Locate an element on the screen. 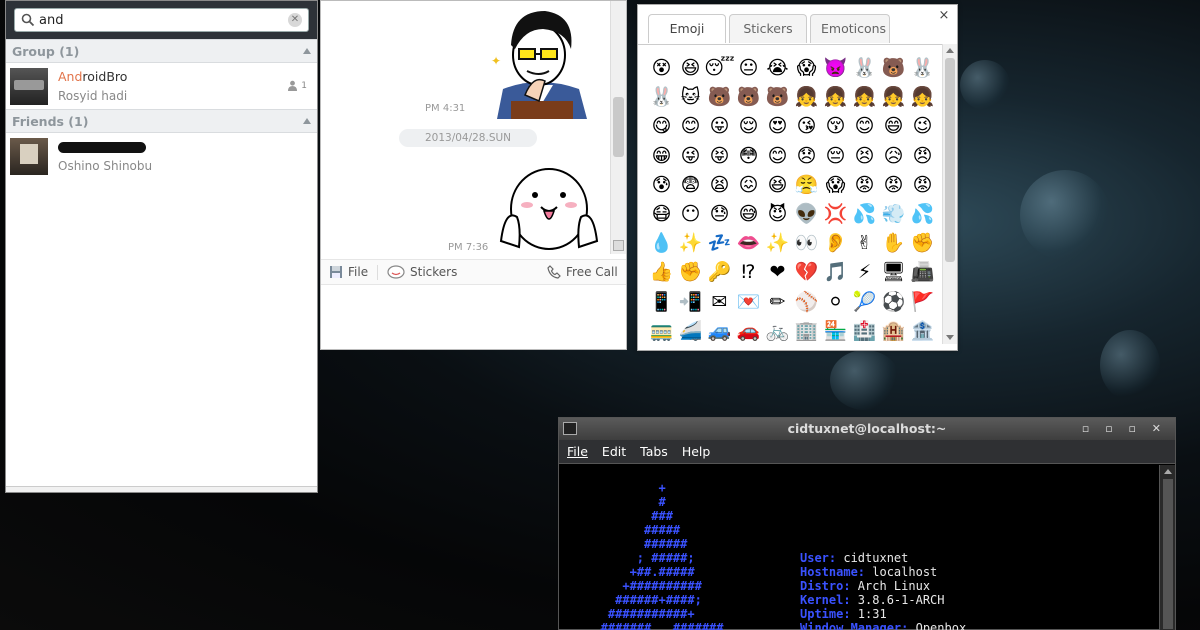  emoji-item: 😭 is located at coordinates (777, 68).